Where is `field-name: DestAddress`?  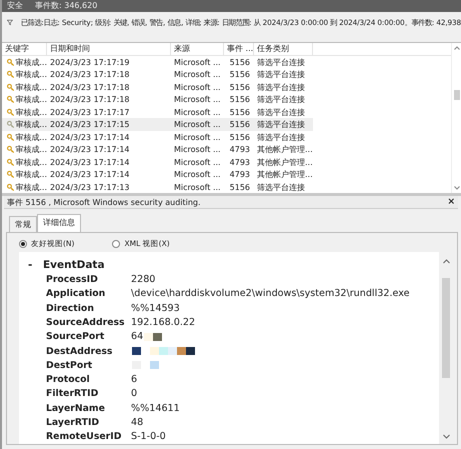
field-name: DestAddress is located at coordinates (80, 351).